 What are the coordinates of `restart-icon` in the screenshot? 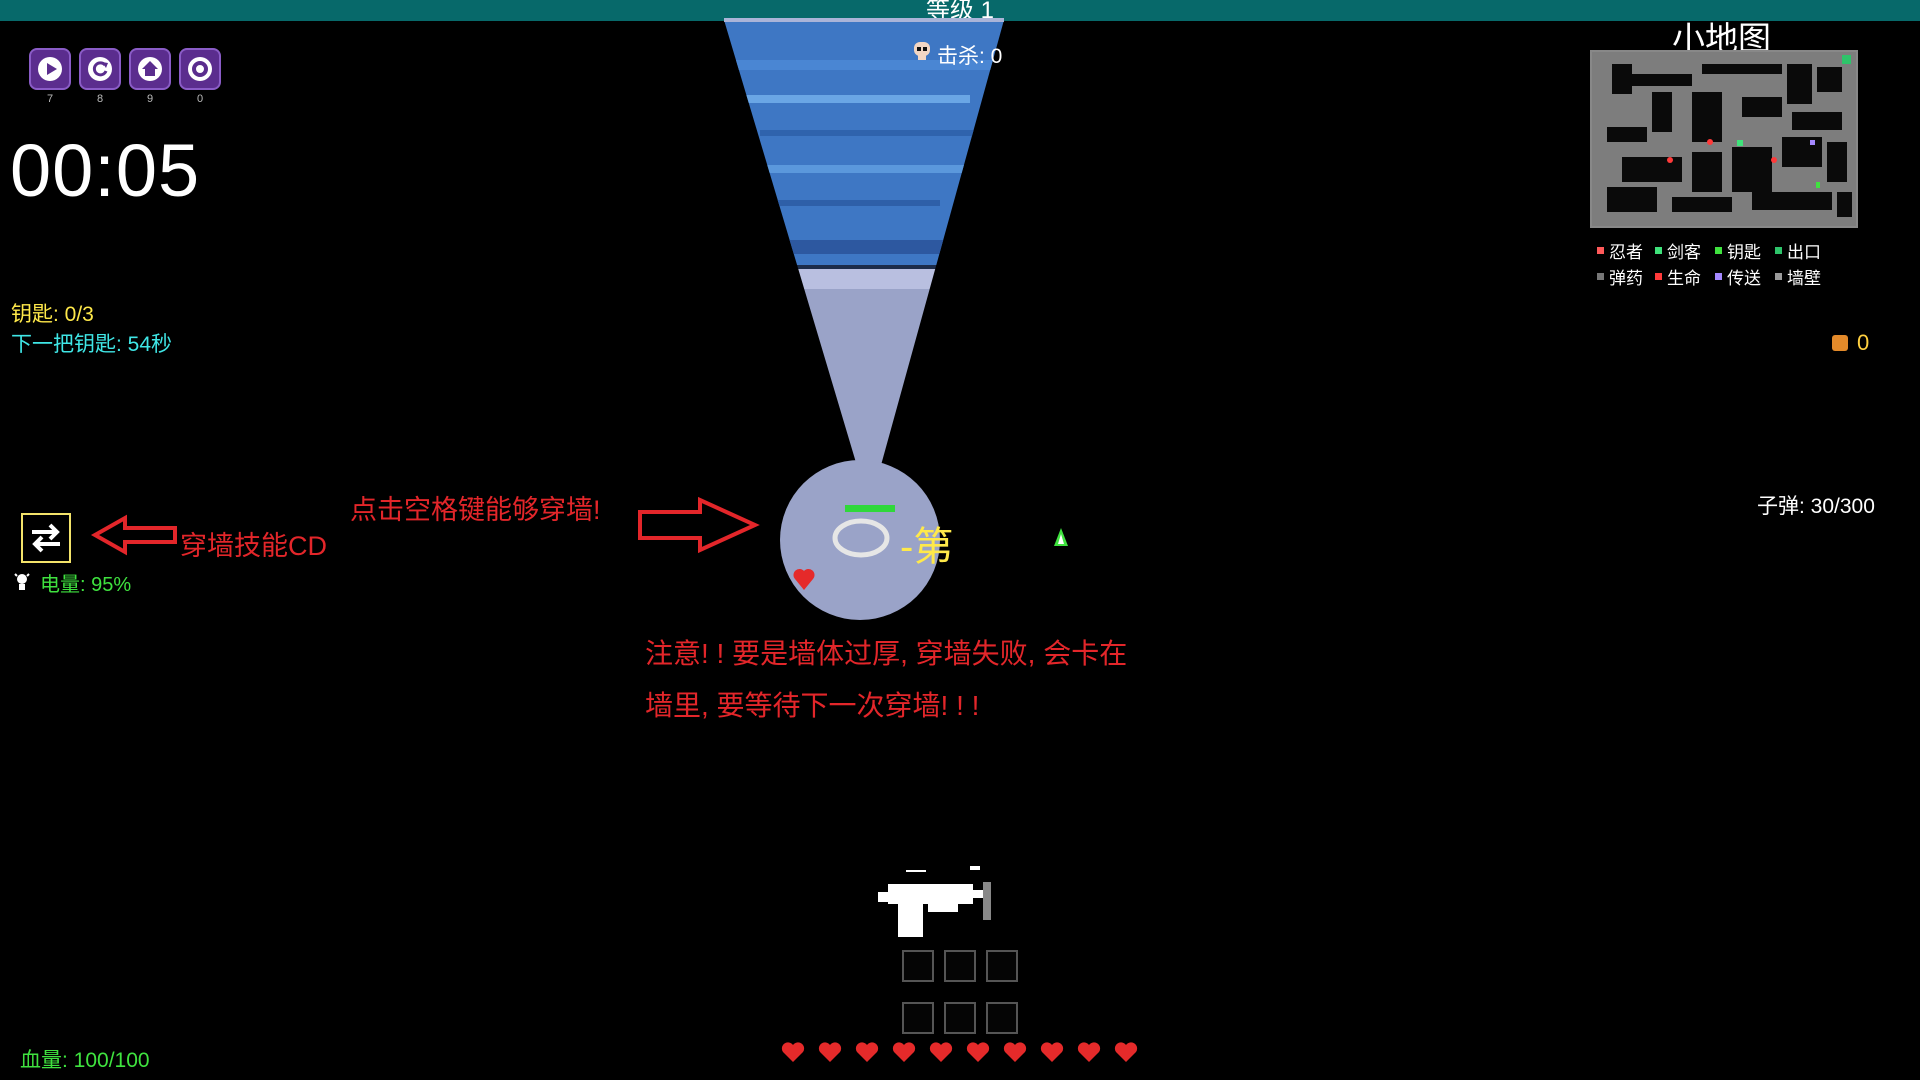 It's located at (100, 69).